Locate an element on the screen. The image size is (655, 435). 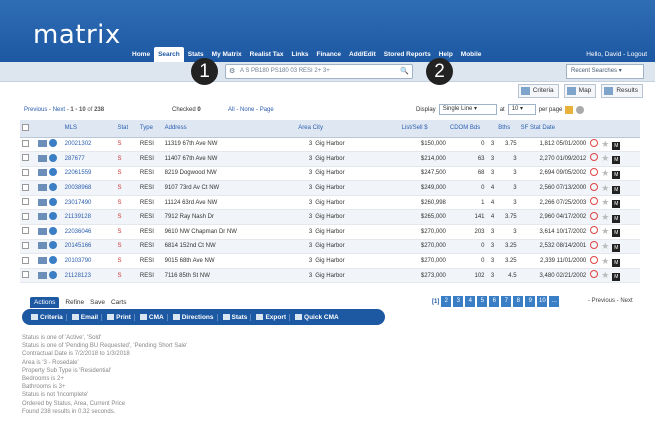
criteria-button: Criteria is located at coordinates (47, 317).